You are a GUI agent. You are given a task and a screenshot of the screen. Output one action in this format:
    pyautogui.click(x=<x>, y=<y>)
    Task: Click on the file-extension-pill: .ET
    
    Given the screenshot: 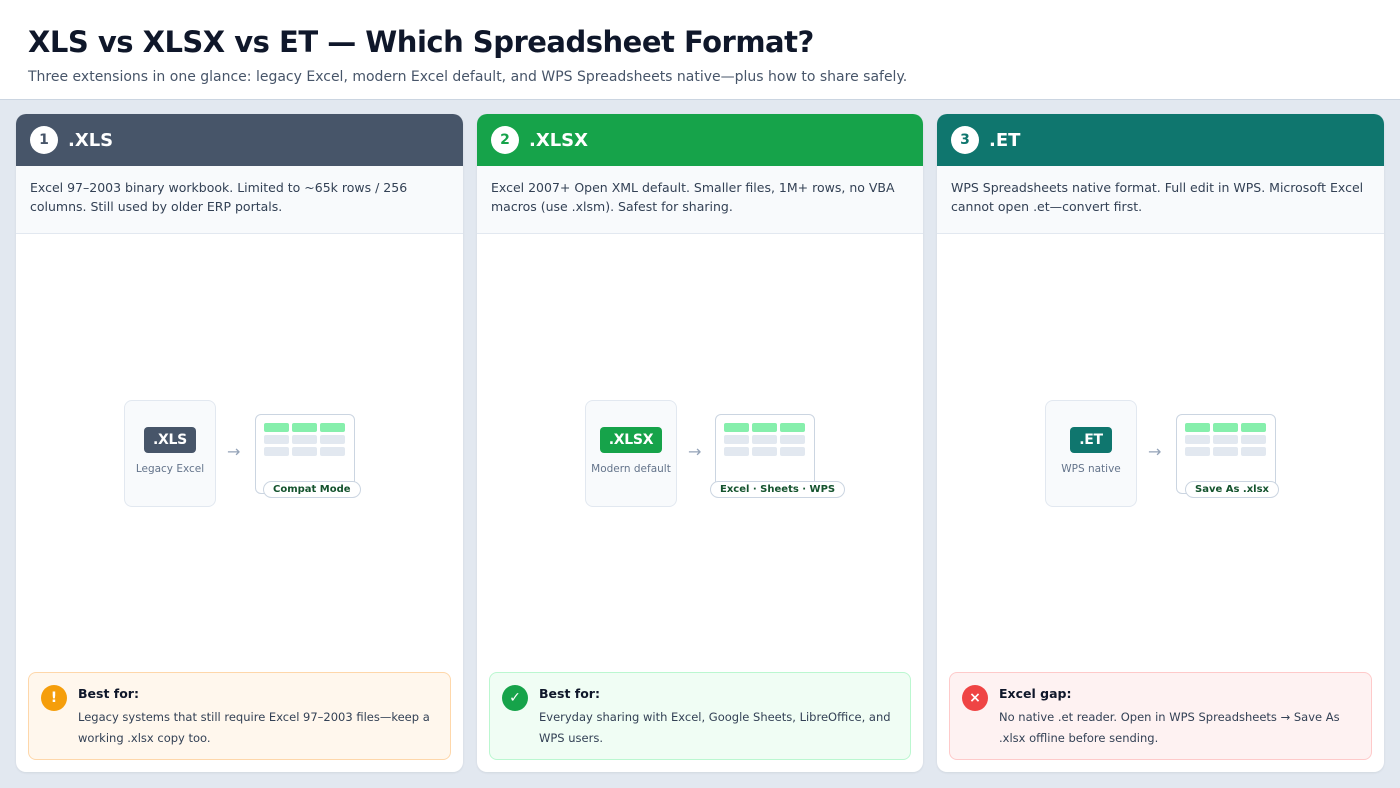 What is the action you would take?
    pyautogui.click(x=1091, y=440)
    